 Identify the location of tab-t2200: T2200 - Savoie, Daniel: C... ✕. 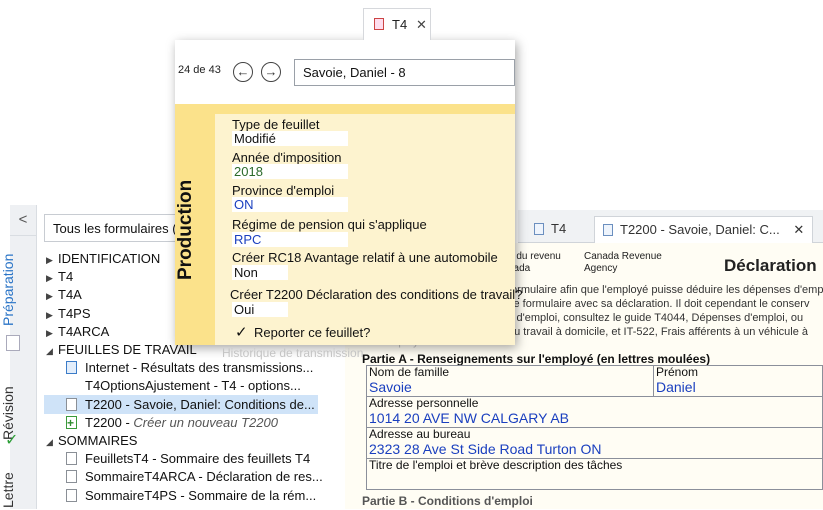
(704, 229).